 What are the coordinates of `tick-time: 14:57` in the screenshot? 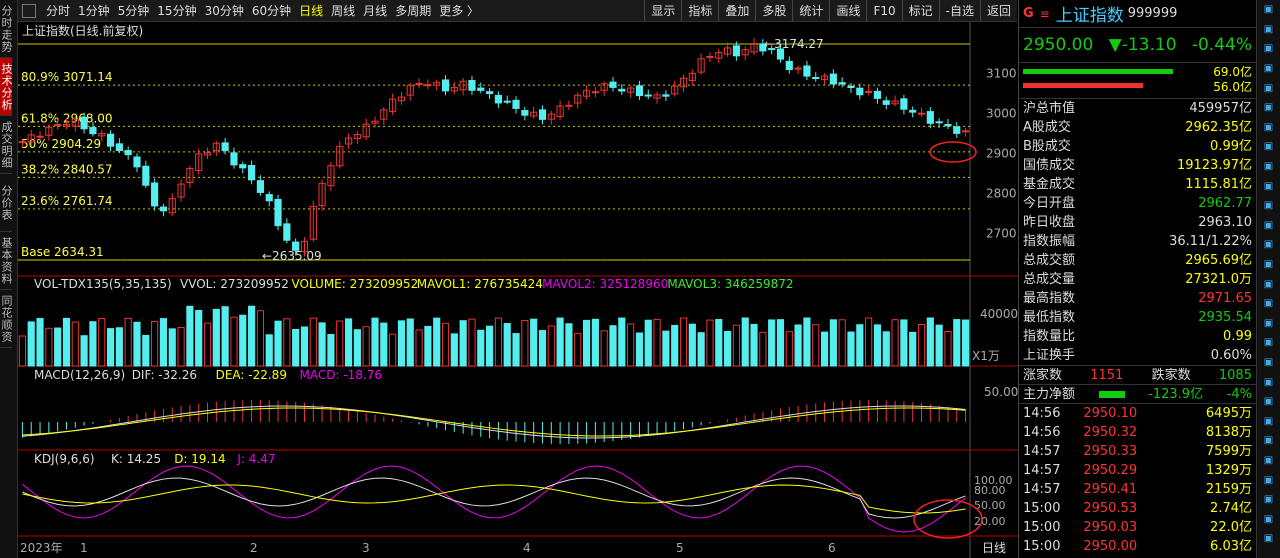 It's located at (1042, 470).